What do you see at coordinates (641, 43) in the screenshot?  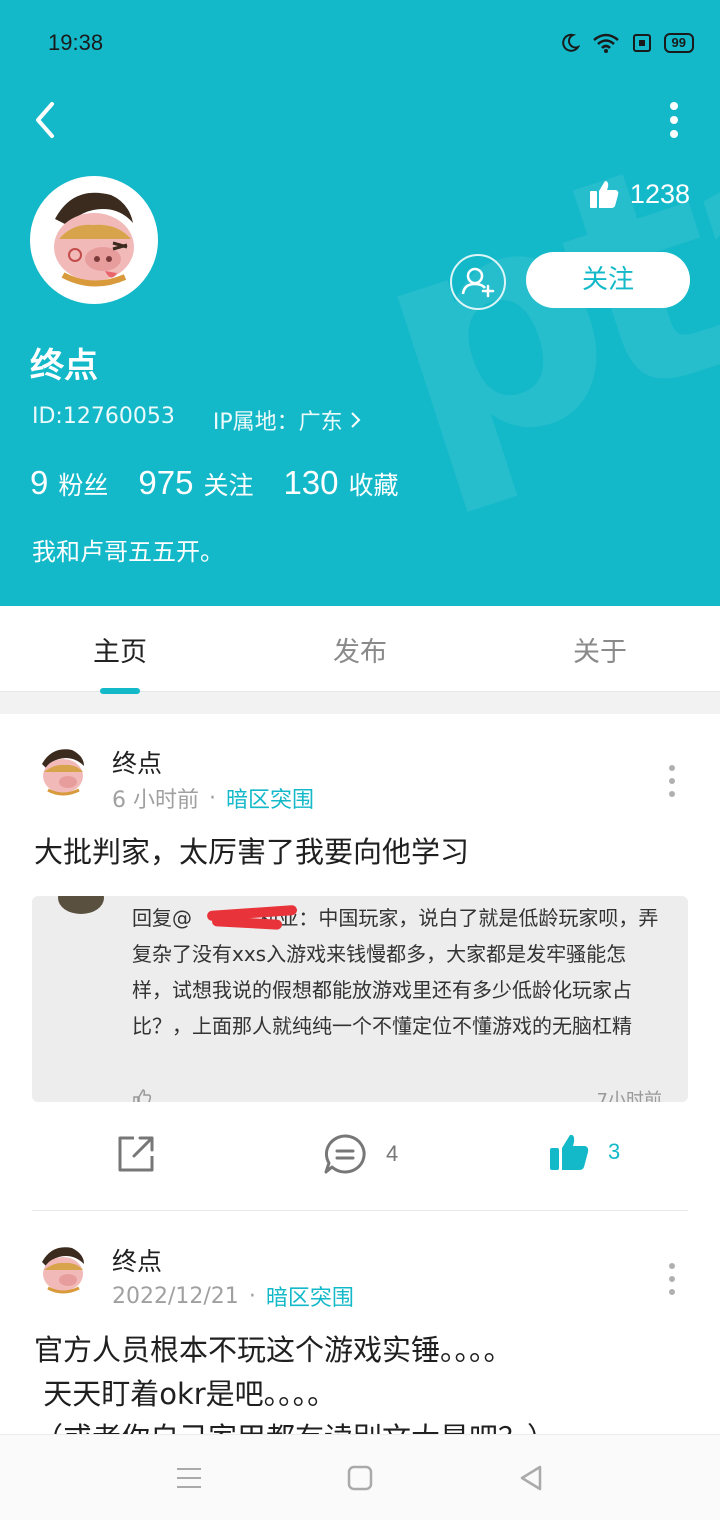 I see `nfc-icon` at bounding box center [641, 43].